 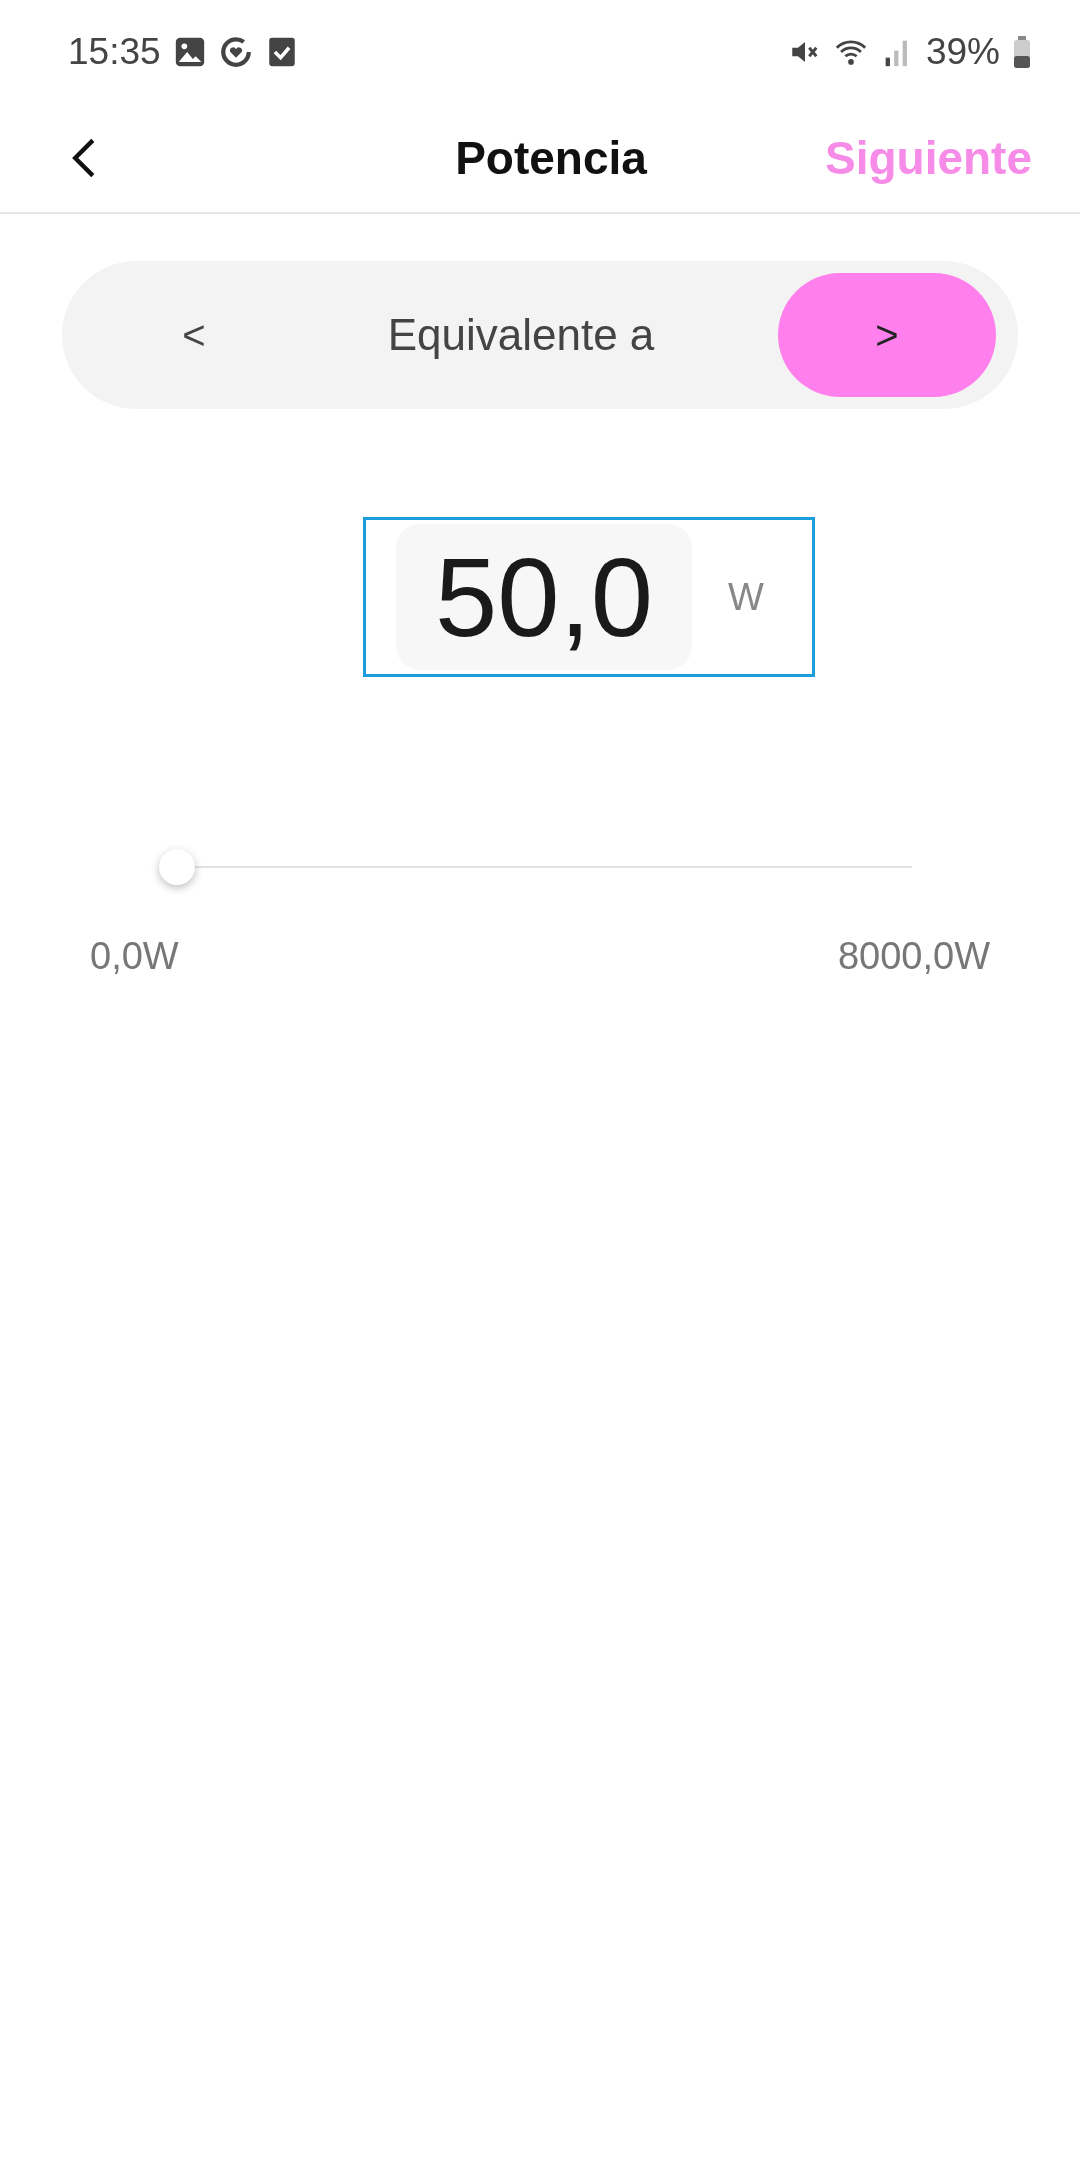 What do you see at coordinates (746, 597) in the screenshot?
I see `unit-label: W` at bounding box center [746, 597].